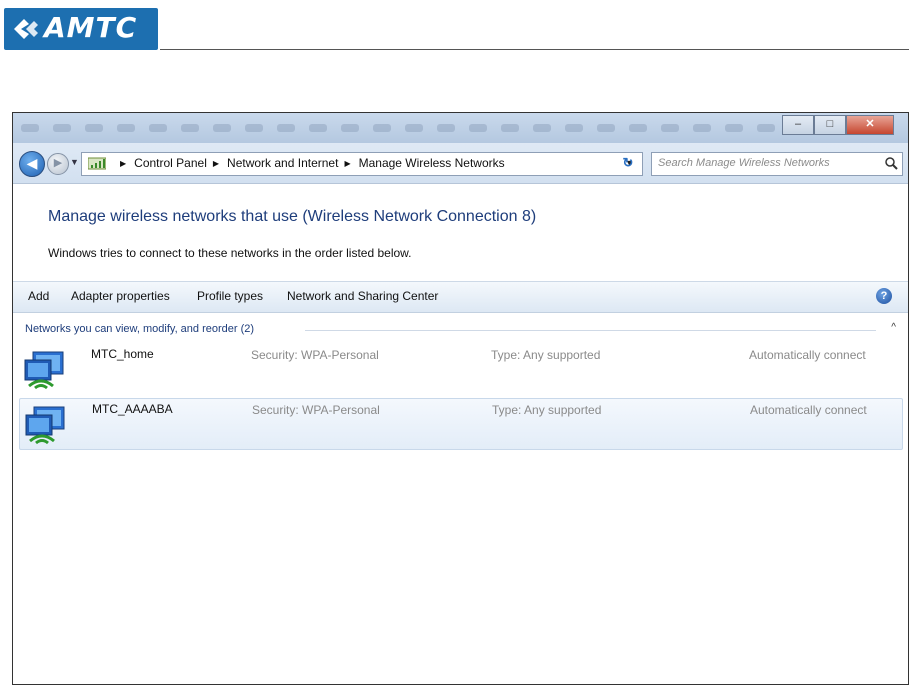  I want to click on amtc-logo: AMTC, so click(81, 29).